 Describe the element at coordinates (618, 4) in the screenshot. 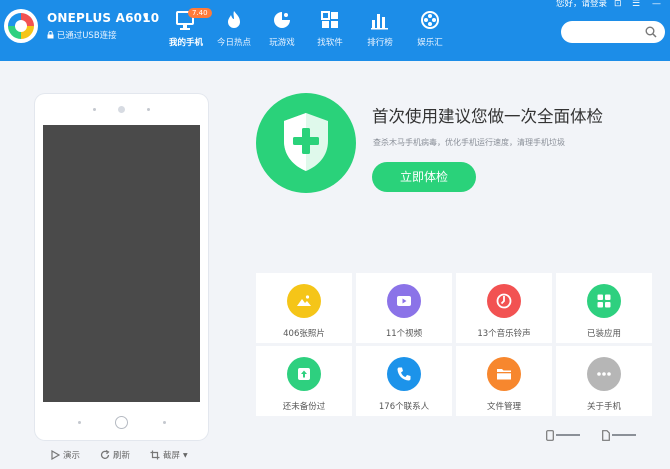

I see `skin-icon: ⊡` at that location.